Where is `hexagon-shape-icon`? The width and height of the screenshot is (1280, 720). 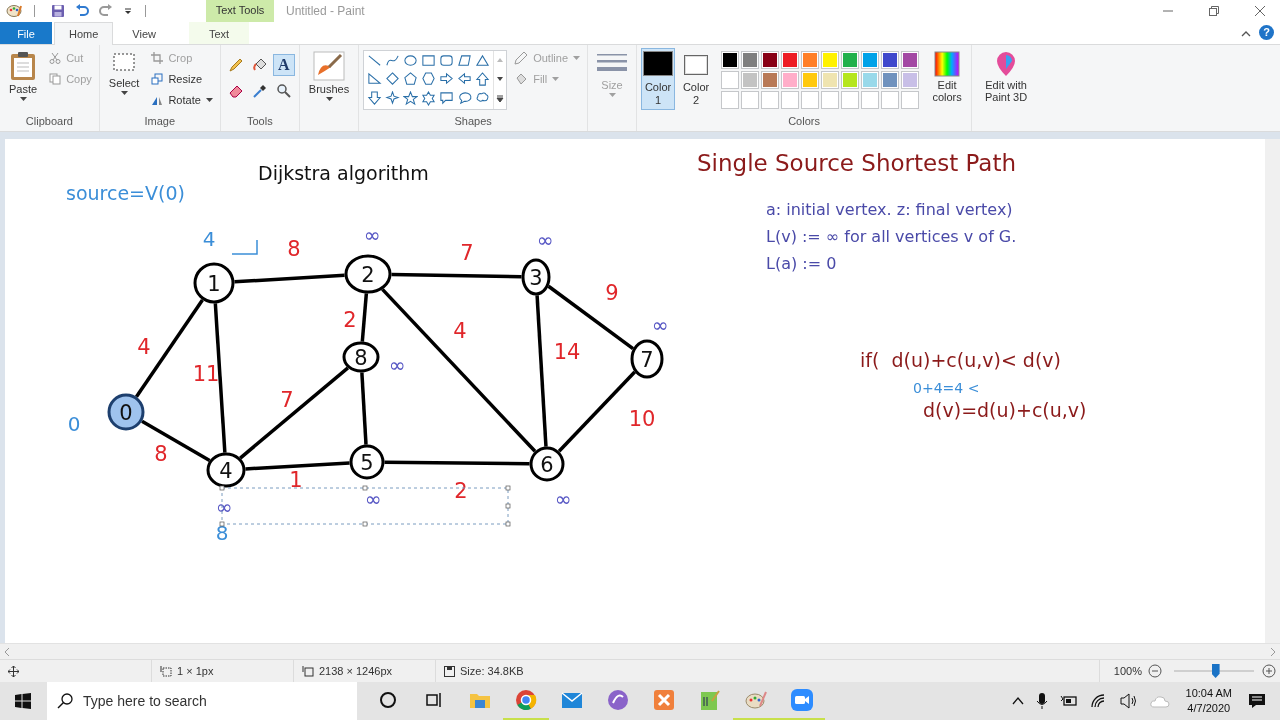
hexagon-shape-icon is located at coordinates (429, 80).